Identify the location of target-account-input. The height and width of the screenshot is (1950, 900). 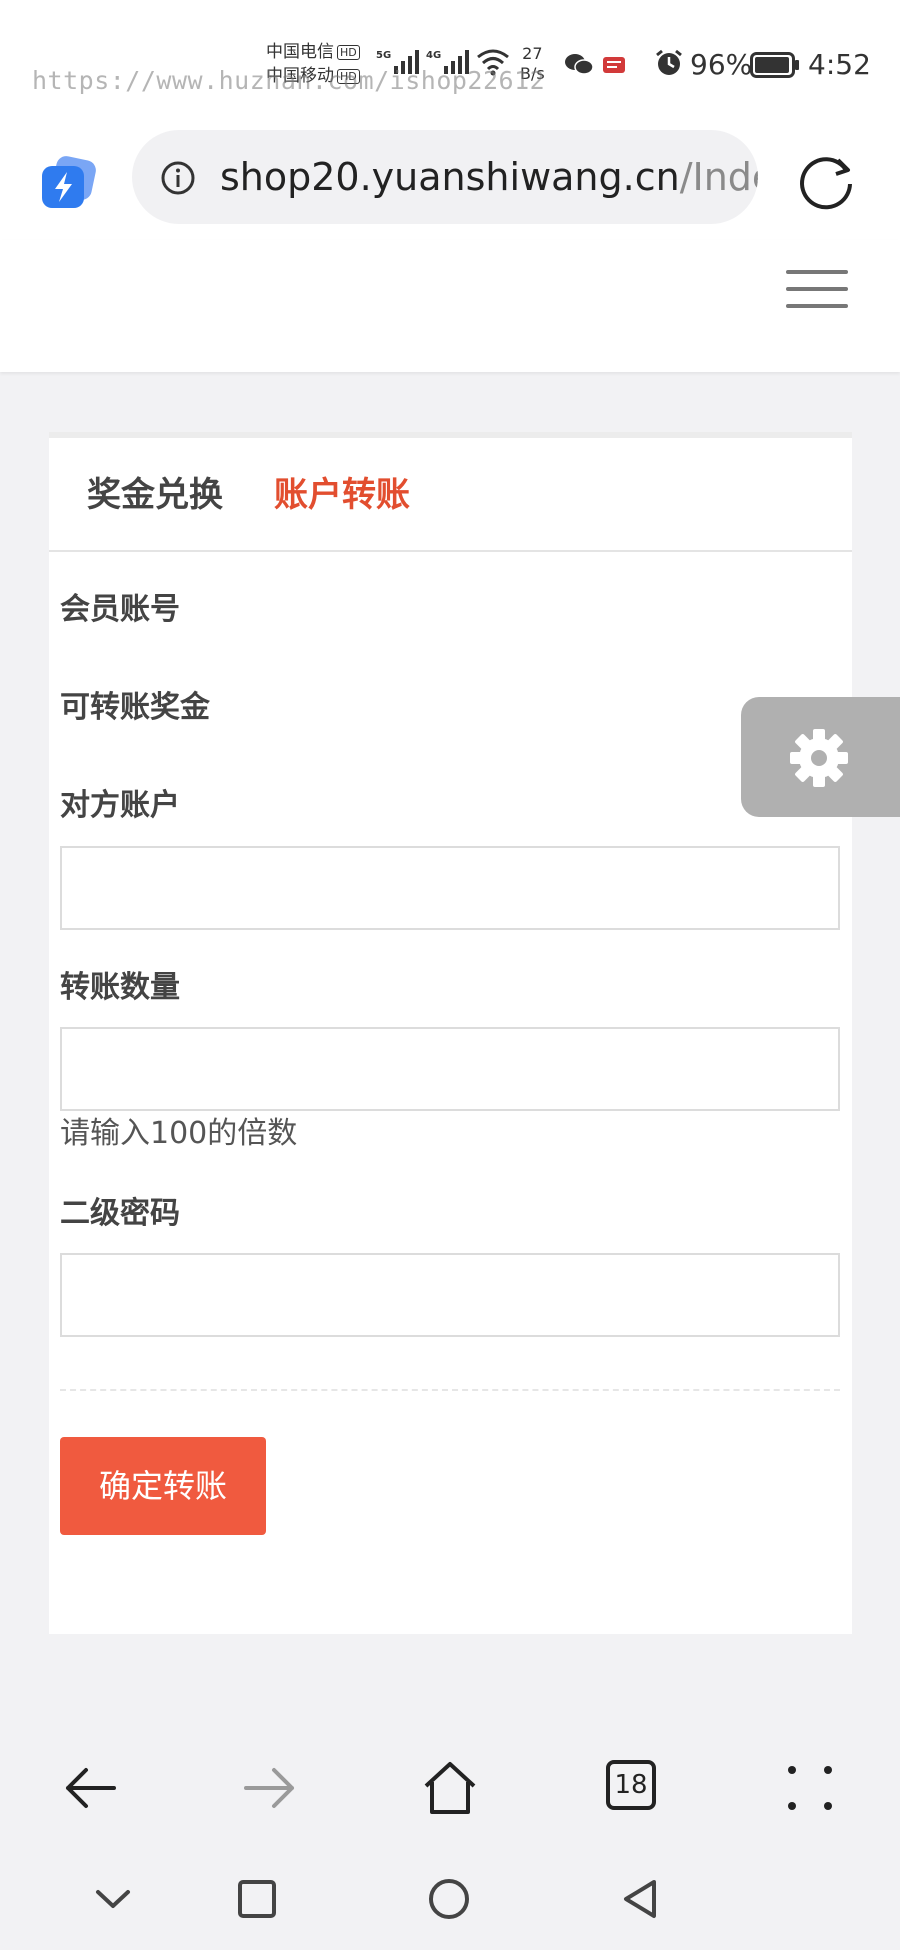
(450, 888).